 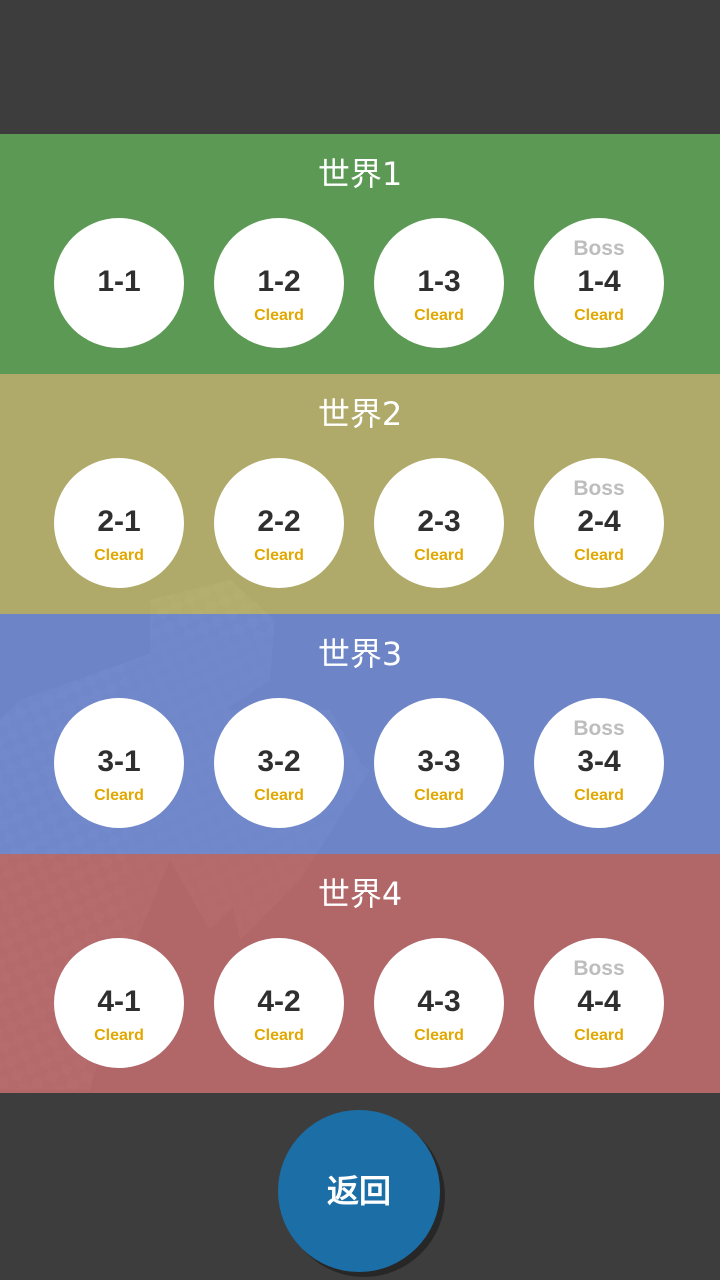 I want to click on level-3-1-button: 3-1 Cleard, so click(x=119, y=763).